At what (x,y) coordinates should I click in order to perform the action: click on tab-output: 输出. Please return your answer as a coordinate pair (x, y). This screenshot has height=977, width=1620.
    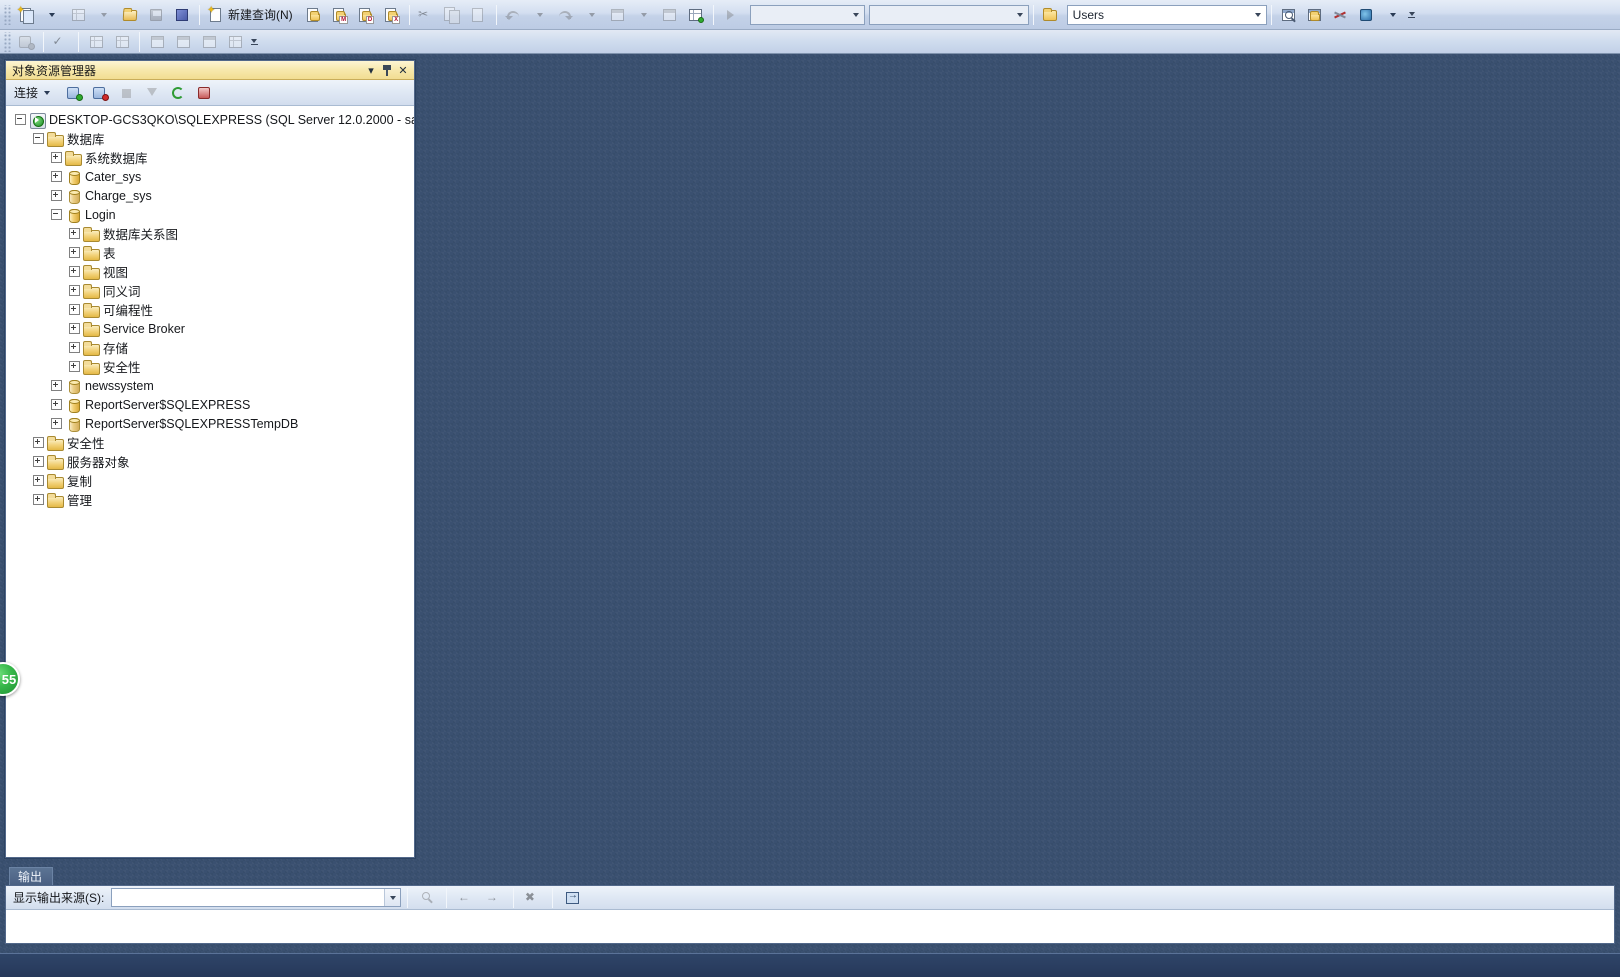
    Looking at the image, I should click on (31, 876).